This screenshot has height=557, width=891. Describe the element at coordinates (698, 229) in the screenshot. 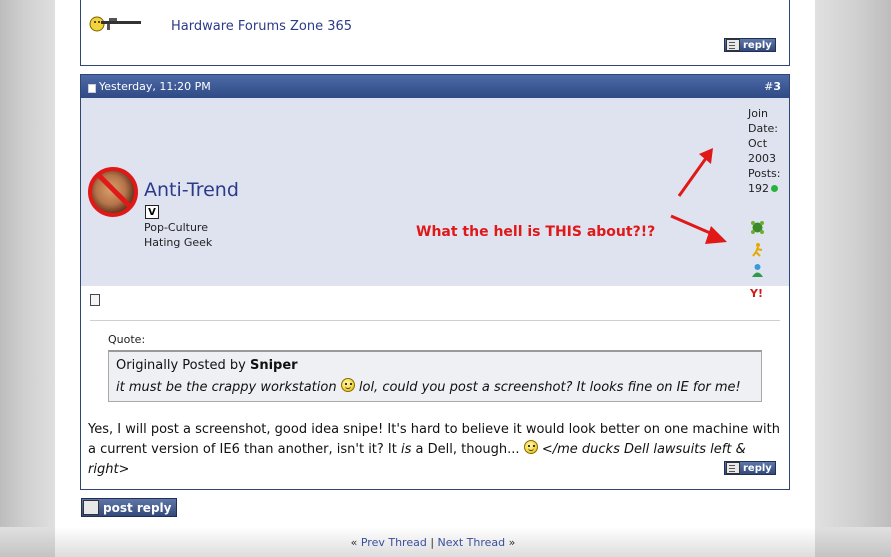

I see `annotation-arrow-down` at that location.